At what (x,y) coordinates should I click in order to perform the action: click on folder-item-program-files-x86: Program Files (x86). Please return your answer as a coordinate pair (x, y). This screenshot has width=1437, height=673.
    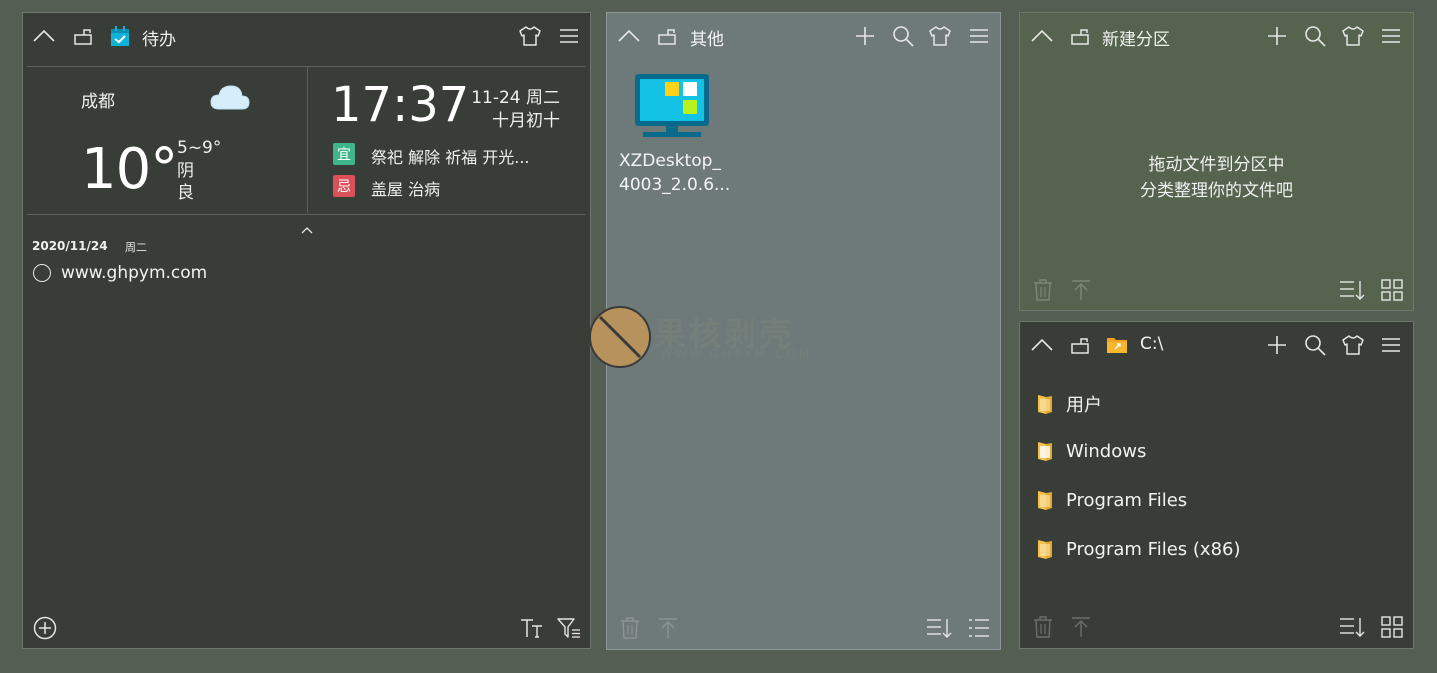
    Looking at the image, I should click on (1138, 549).